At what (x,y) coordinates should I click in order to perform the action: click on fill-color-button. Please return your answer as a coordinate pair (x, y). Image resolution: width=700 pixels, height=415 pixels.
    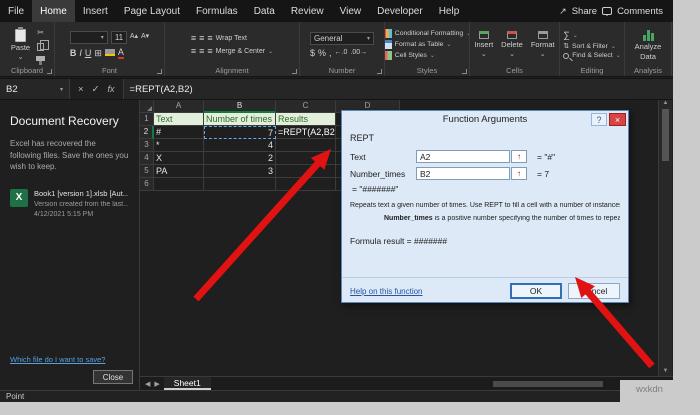
    Looking at the image, I should click on (109, 52).